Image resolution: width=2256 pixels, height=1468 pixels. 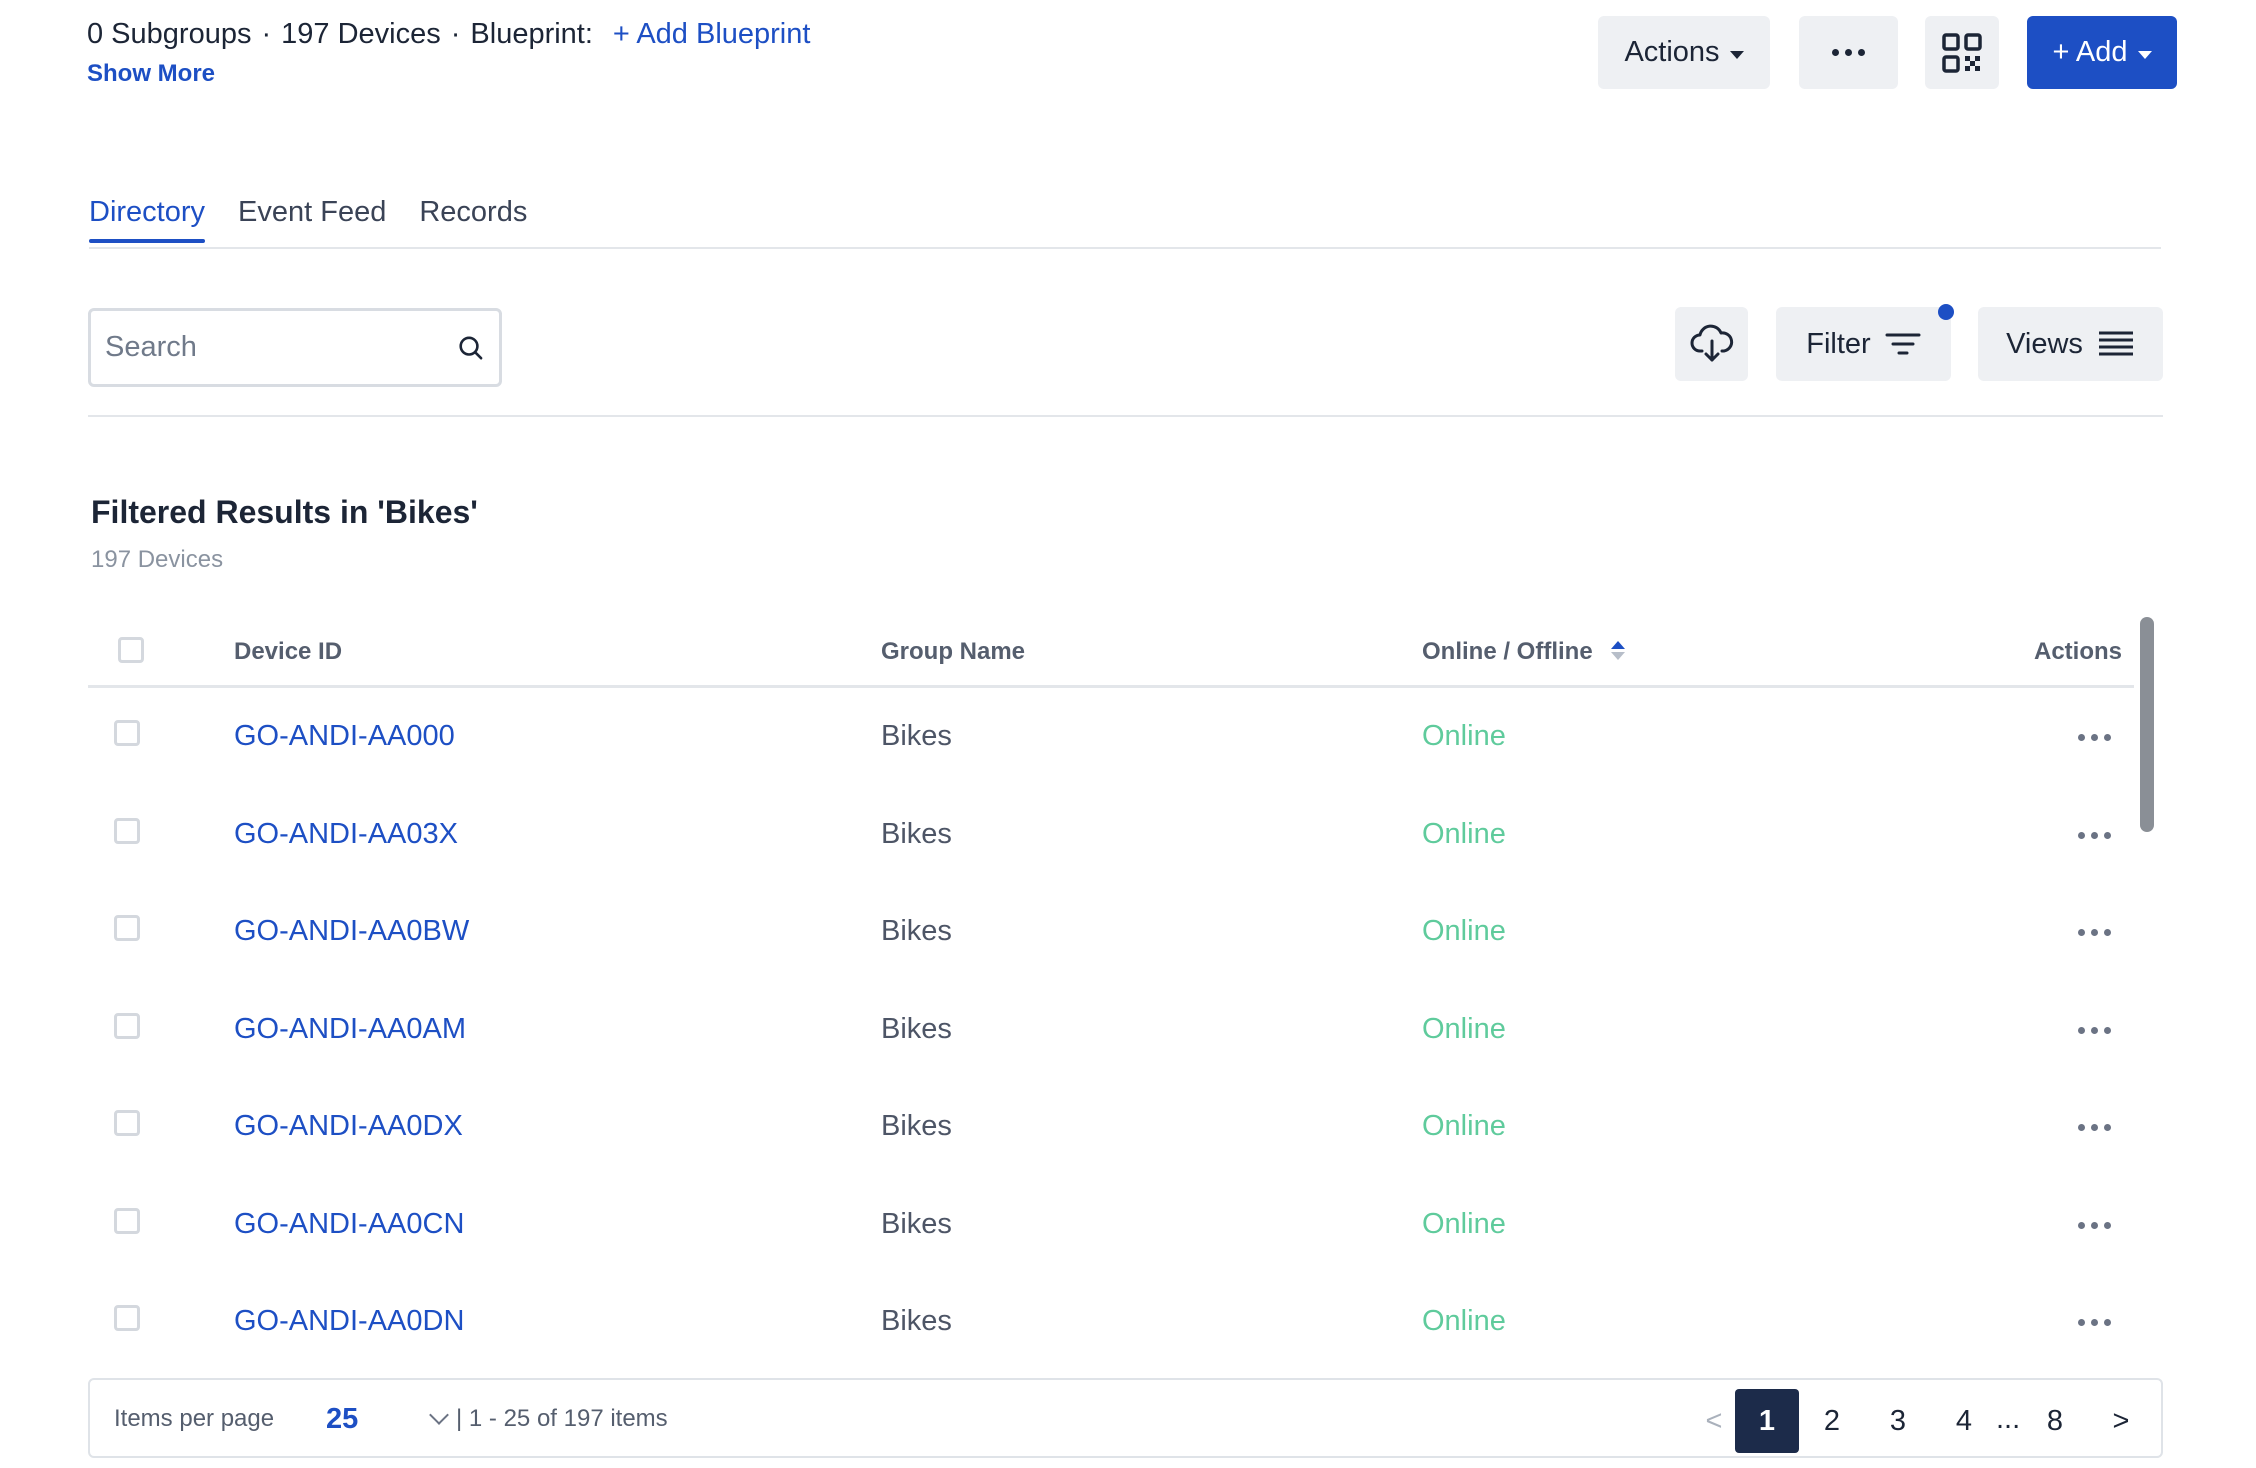 I want to click on results-title: Filtered Results in 'Bikes', so click(x=284, y=512).